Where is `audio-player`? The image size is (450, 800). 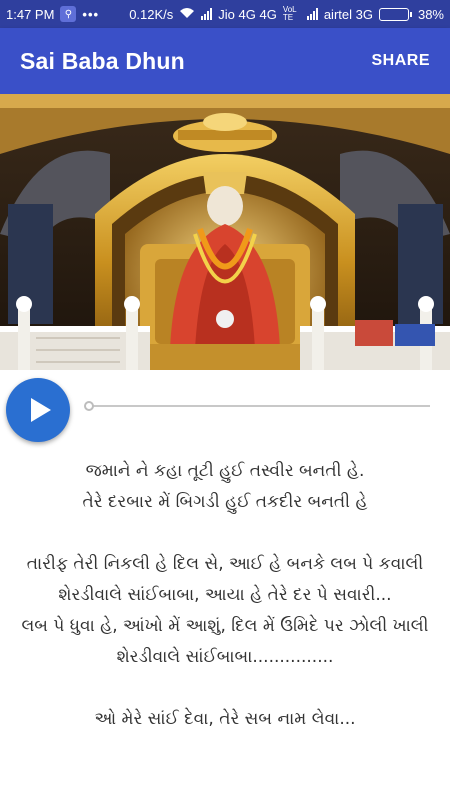 audio-player is located at coordinates (225, 410).